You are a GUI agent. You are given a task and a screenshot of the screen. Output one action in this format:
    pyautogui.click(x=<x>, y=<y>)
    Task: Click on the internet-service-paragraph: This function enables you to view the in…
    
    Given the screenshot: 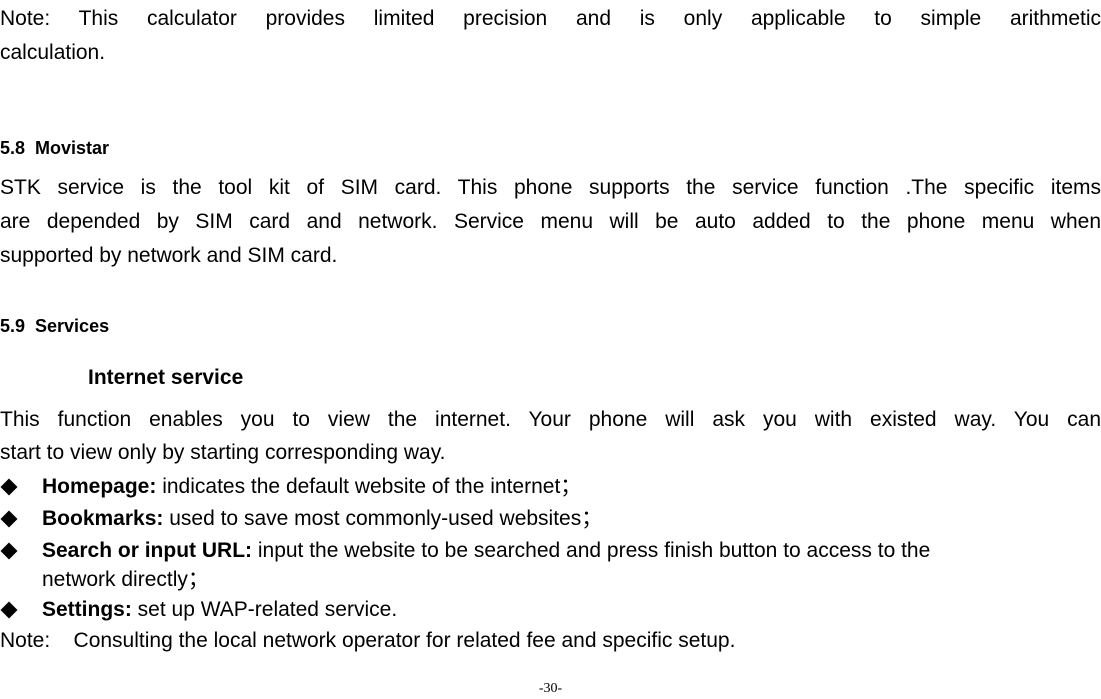 What is the action you would take?
    pyautogui.click(x=550, y=436)
    